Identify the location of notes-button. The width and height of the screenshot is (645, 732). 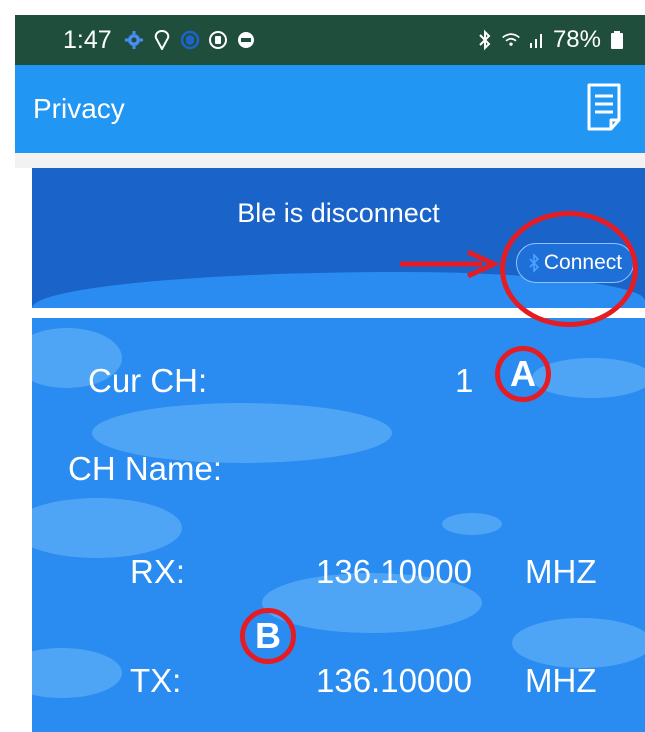
(605, 109).